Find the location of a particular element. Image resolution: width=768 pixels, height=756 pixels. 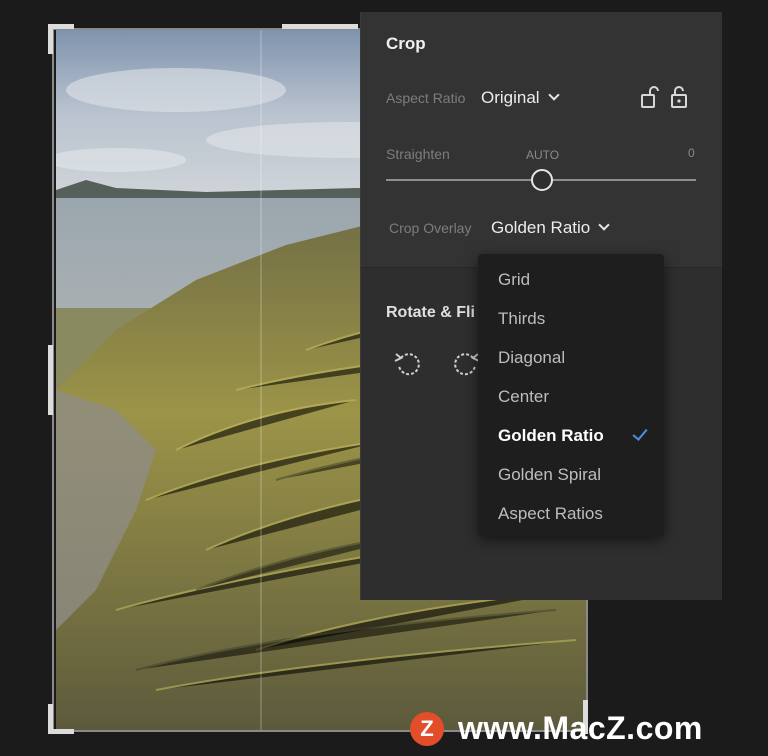

aspect-ratio-dropdown: Original is located at coordinates (520, 98).